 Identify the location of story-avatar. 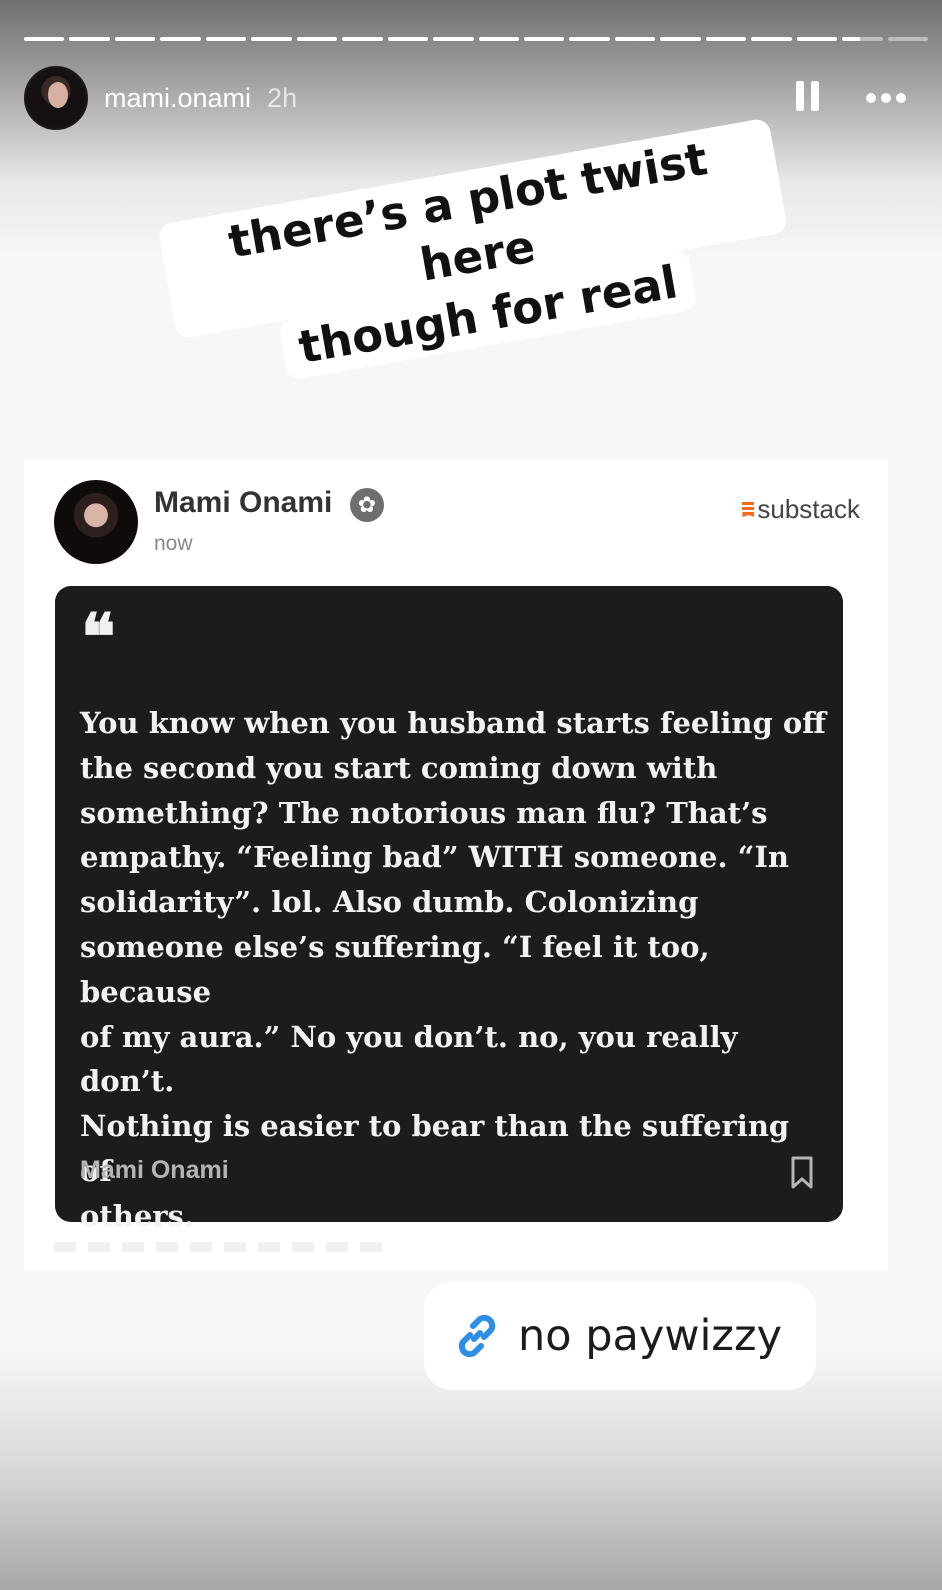
(56, 98).